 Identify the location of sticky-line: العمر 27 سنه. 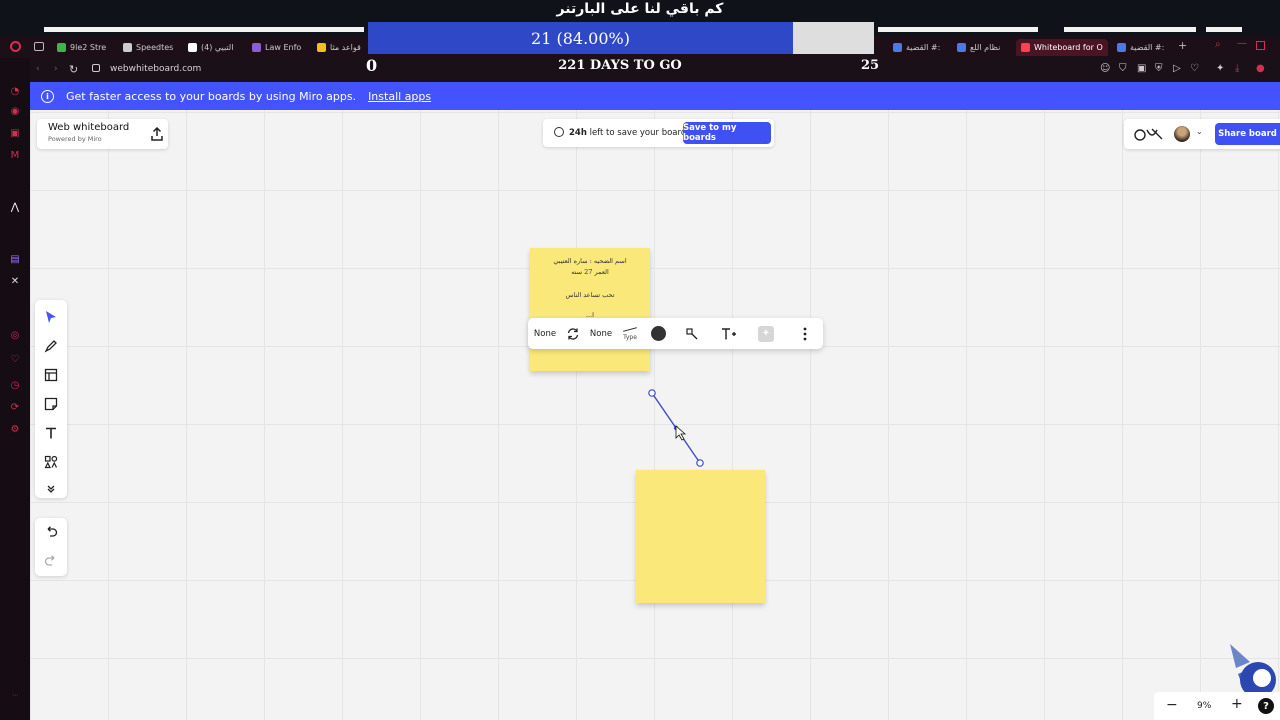
(590, 272).